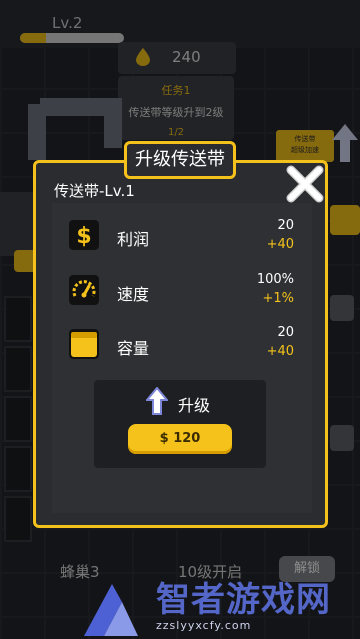 The height and width of the screenshot is (639, 360). Describe the element at coordinates (194, 405) in the screenshot. I see `upgrade-label: 升级` at that location.